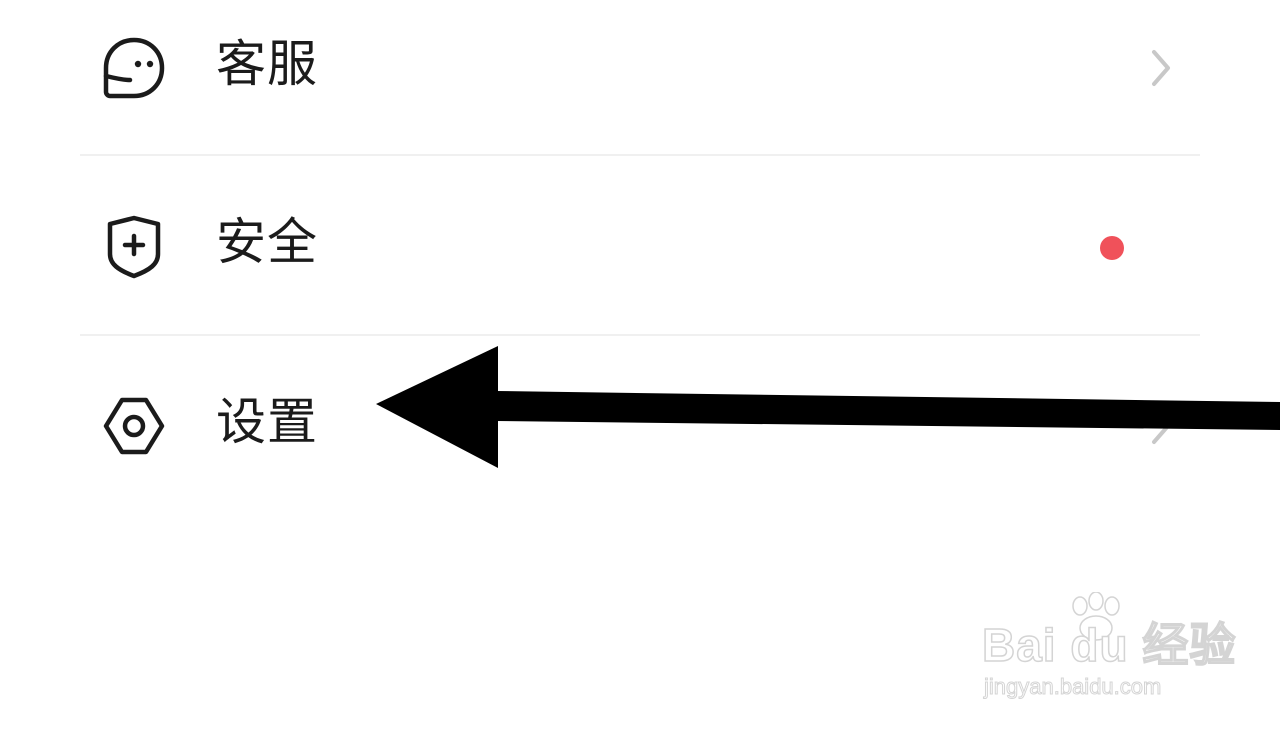 This screenshot has height=731, width=1280. Describe the element at coordinates (267, 64) in the screenshot. I see `menu-item-label: 客服` at that location.